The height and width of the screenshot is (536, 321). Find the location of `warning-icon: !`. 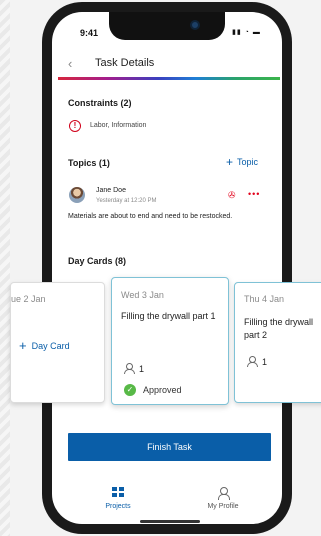

warning-icon: ! is located at coordinates (75, 126).